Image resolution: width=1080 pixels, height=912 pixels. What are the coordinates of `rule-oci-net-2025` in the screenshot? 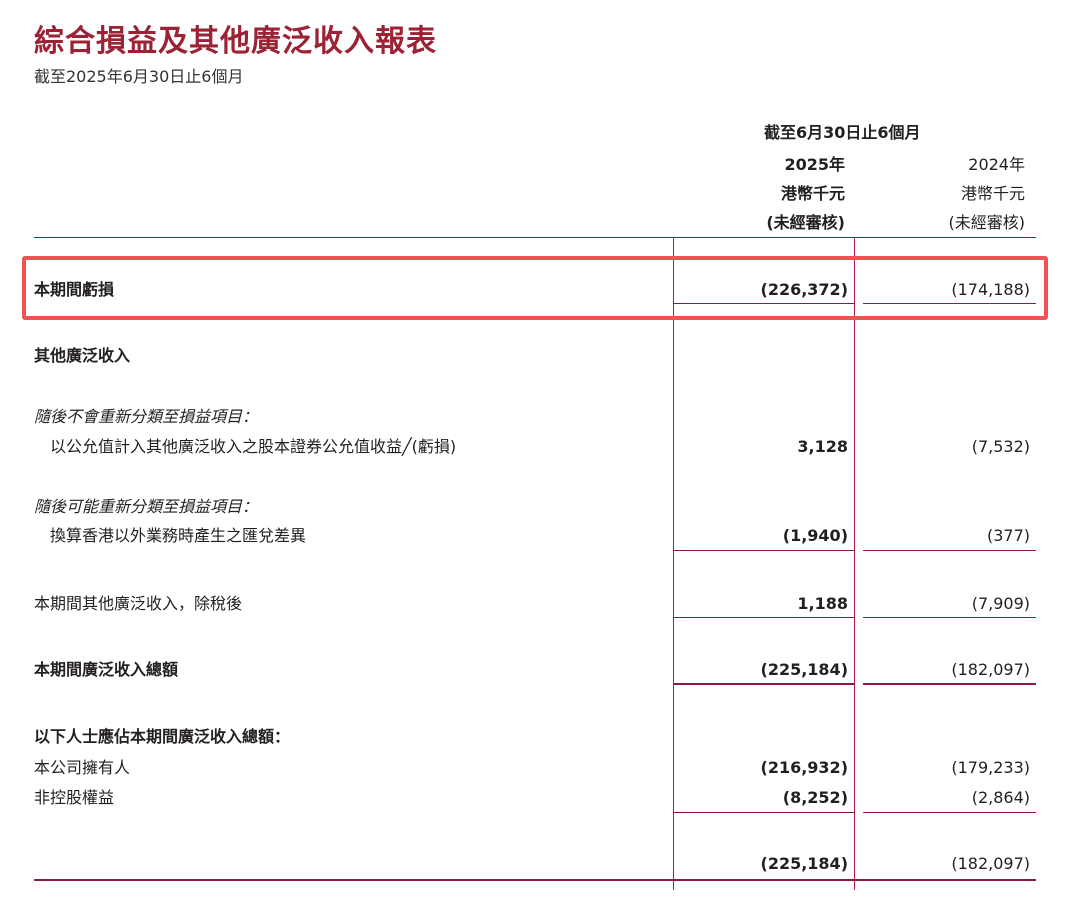 It's located at (764, 617).